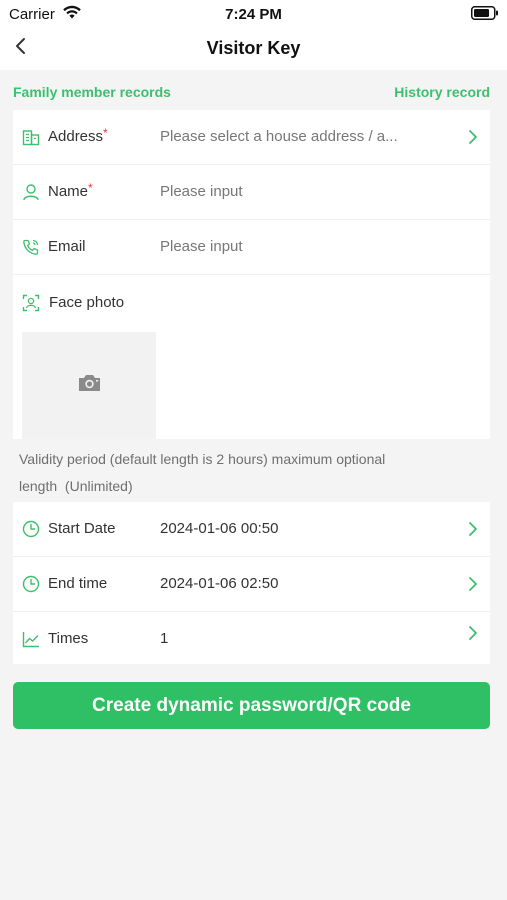 The image size is (507, 900). Describe the element at coordinates (251, 247) in the screenshot. I see `email-row: Email Please input` at that location.